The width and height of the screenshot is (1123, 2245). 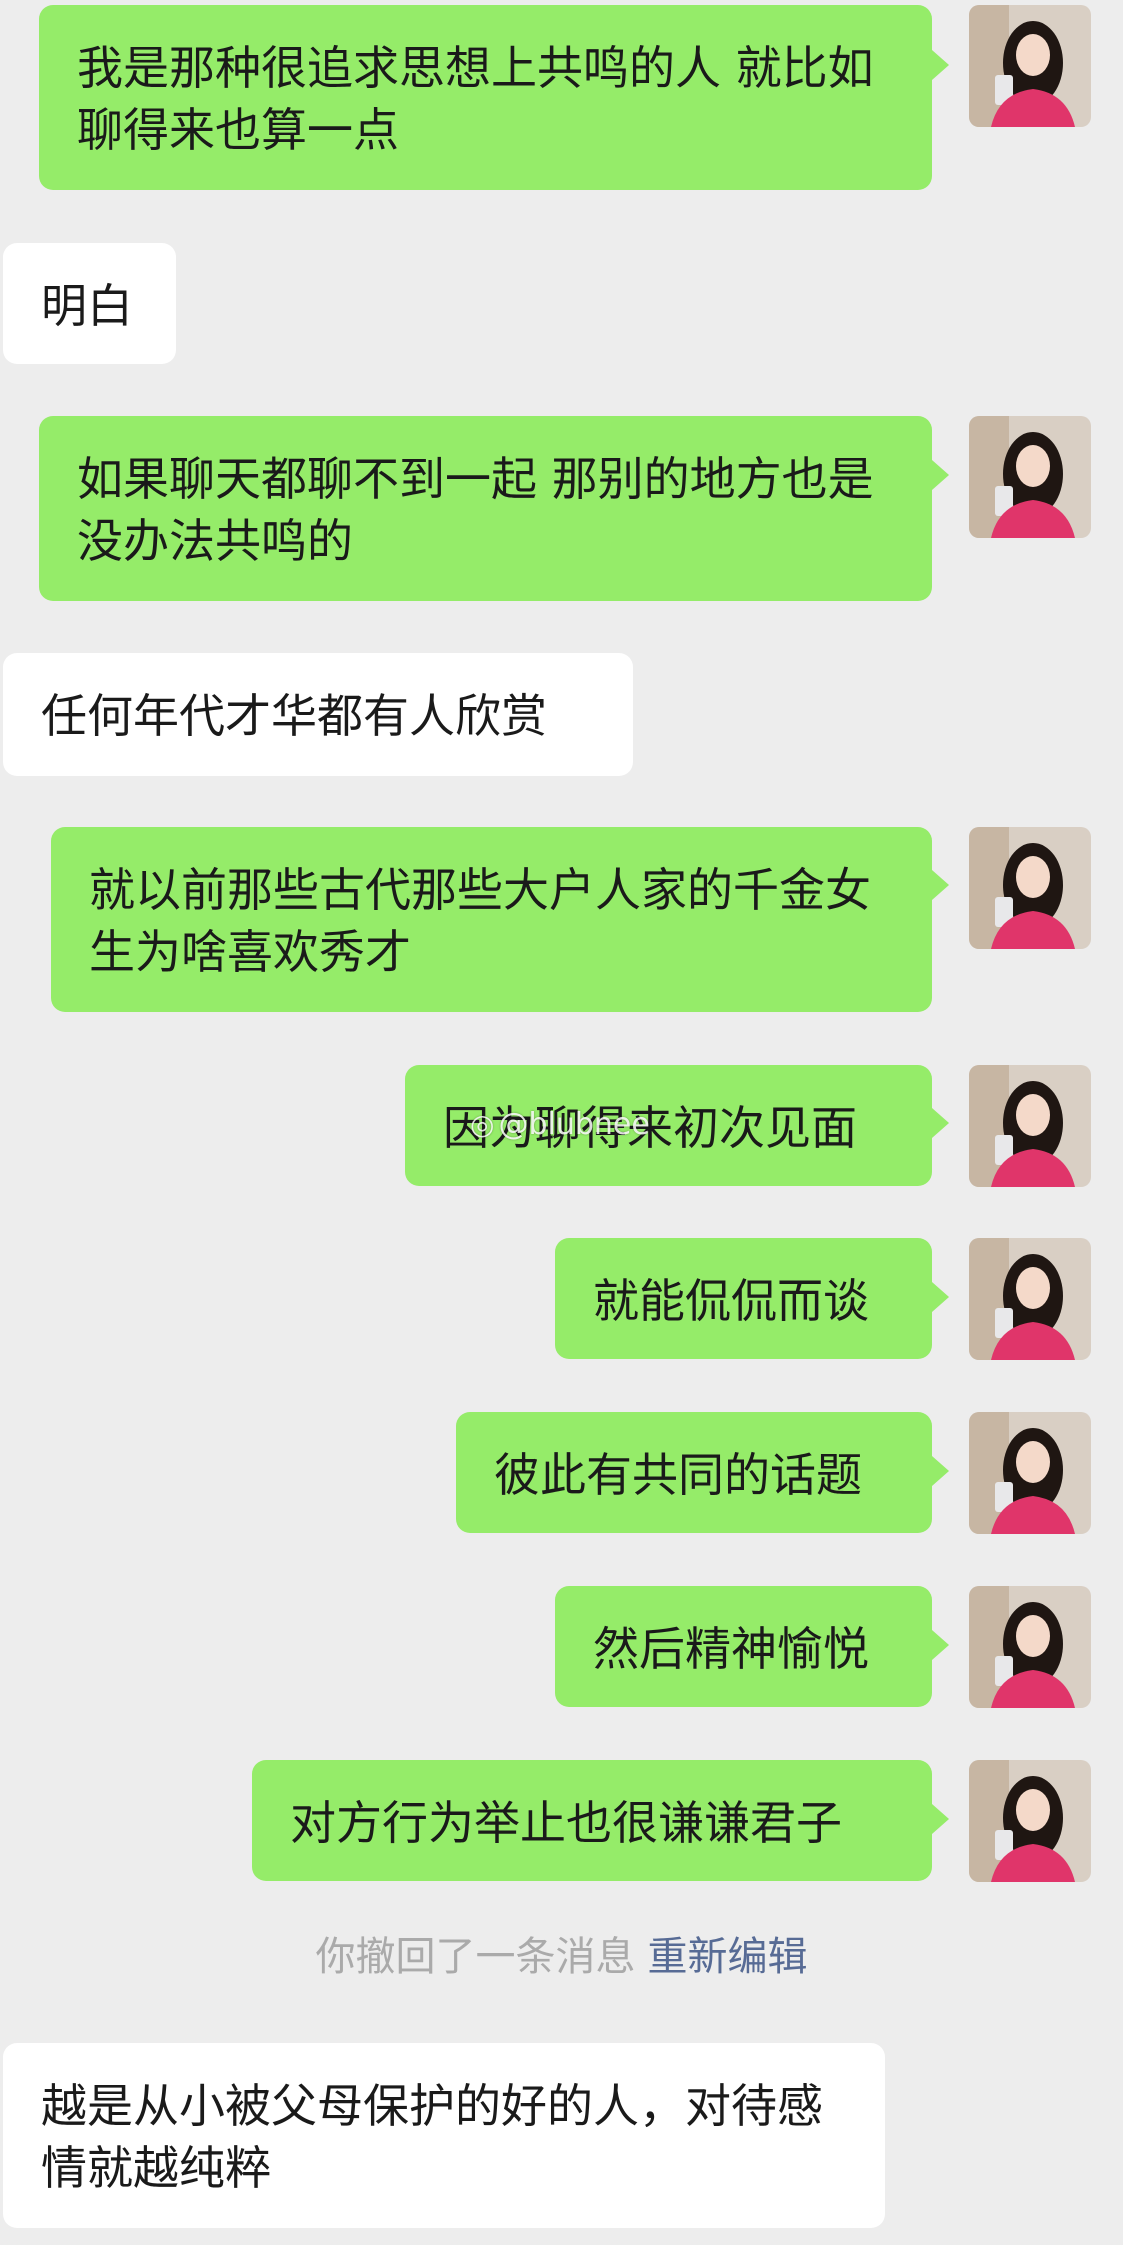 I want to click on recall-notice: 你撤回了一条消息 重新编辑, so click(x=561, y=1957).